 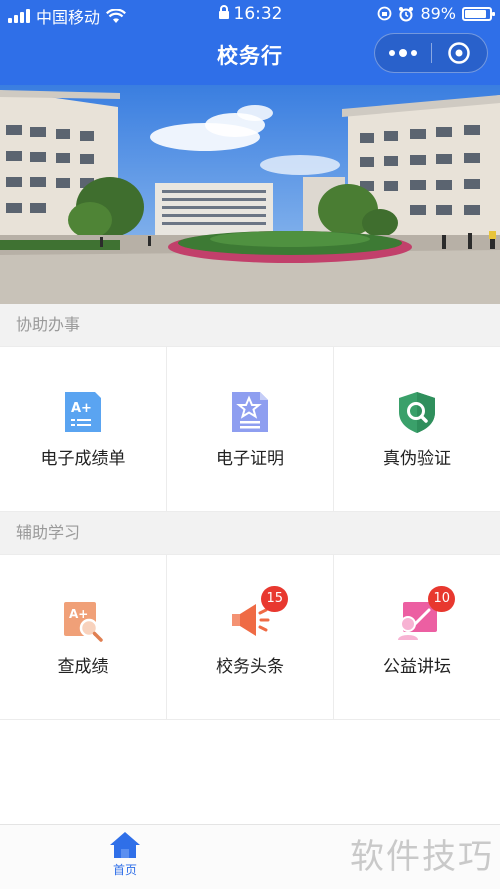 What do you see at coordinates (385, 13) in the screenshot?
I see `rotation-lock-icon` at bounding box center [385, 13].